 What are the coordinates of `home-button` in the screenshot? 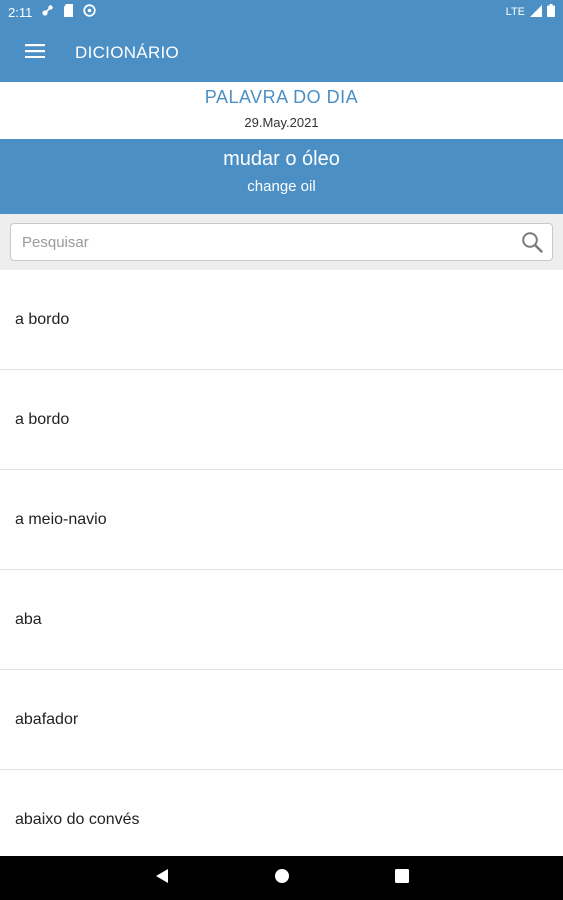 It's located at (282, 878).